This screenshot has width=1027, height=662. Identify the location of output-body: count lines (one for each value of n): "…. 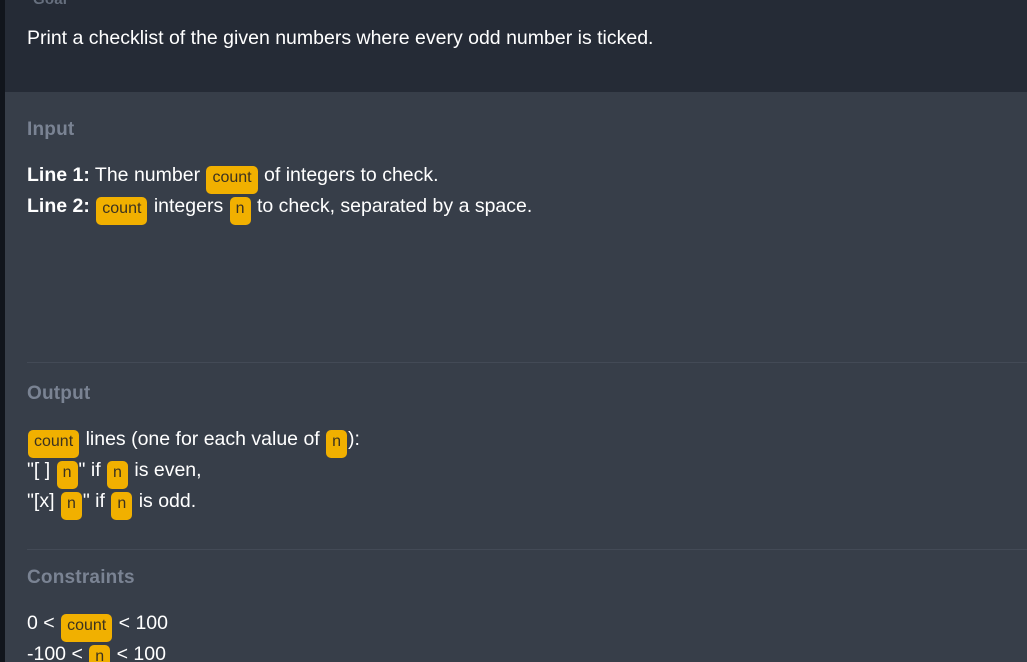
(527, 473).